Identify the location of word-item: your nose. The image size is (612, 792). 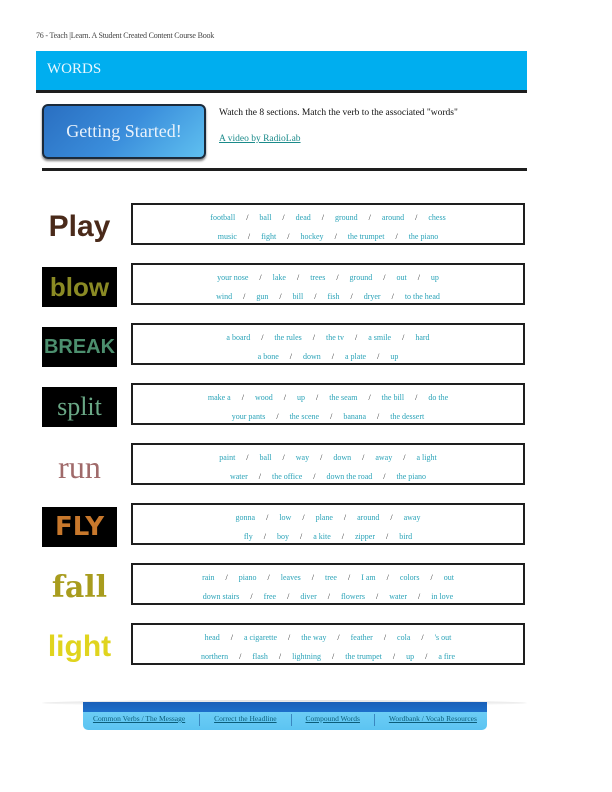
(232, 277).